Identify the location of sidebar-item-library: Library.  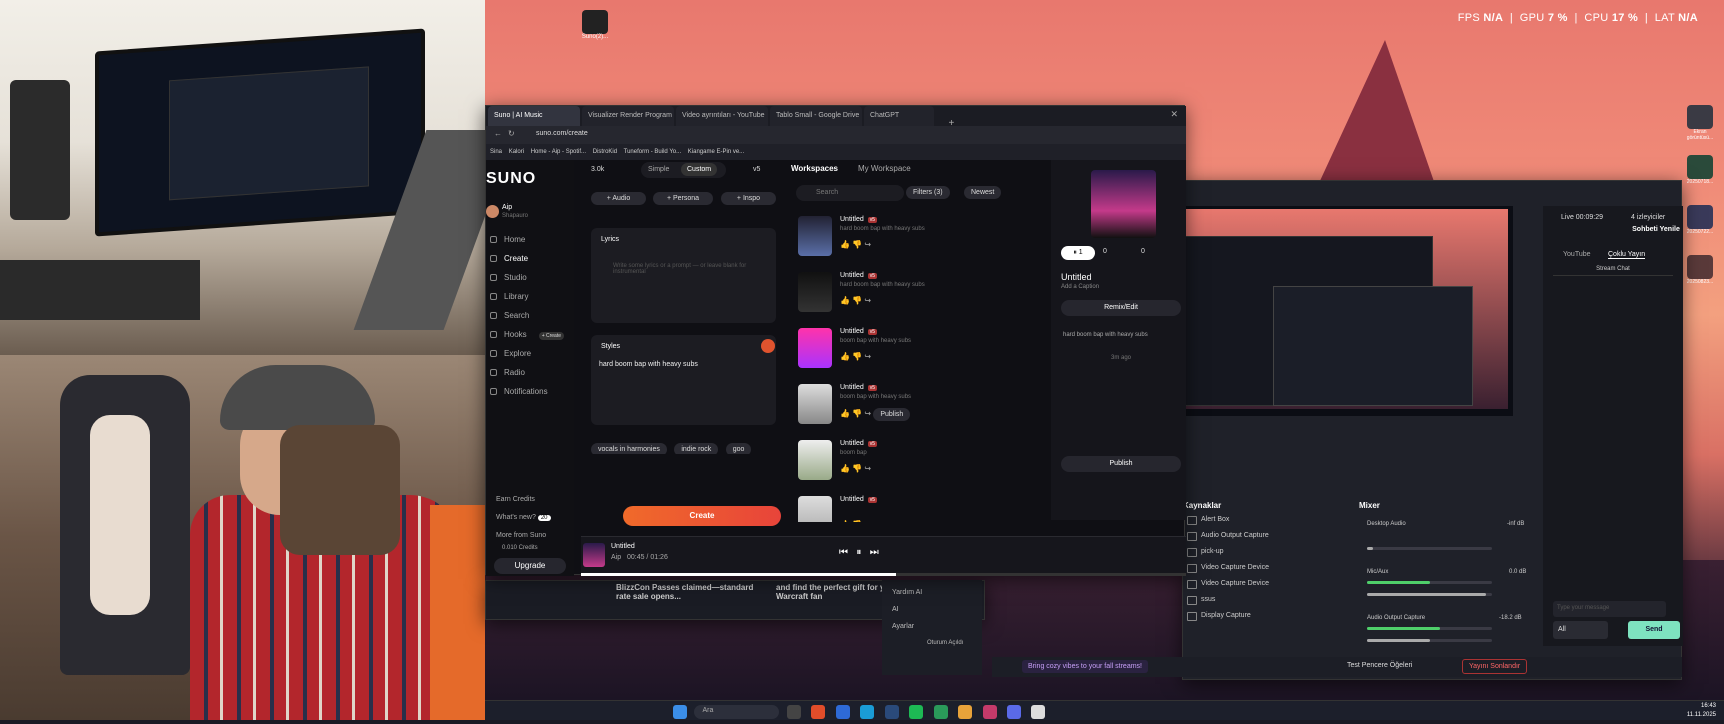
(530, 296).